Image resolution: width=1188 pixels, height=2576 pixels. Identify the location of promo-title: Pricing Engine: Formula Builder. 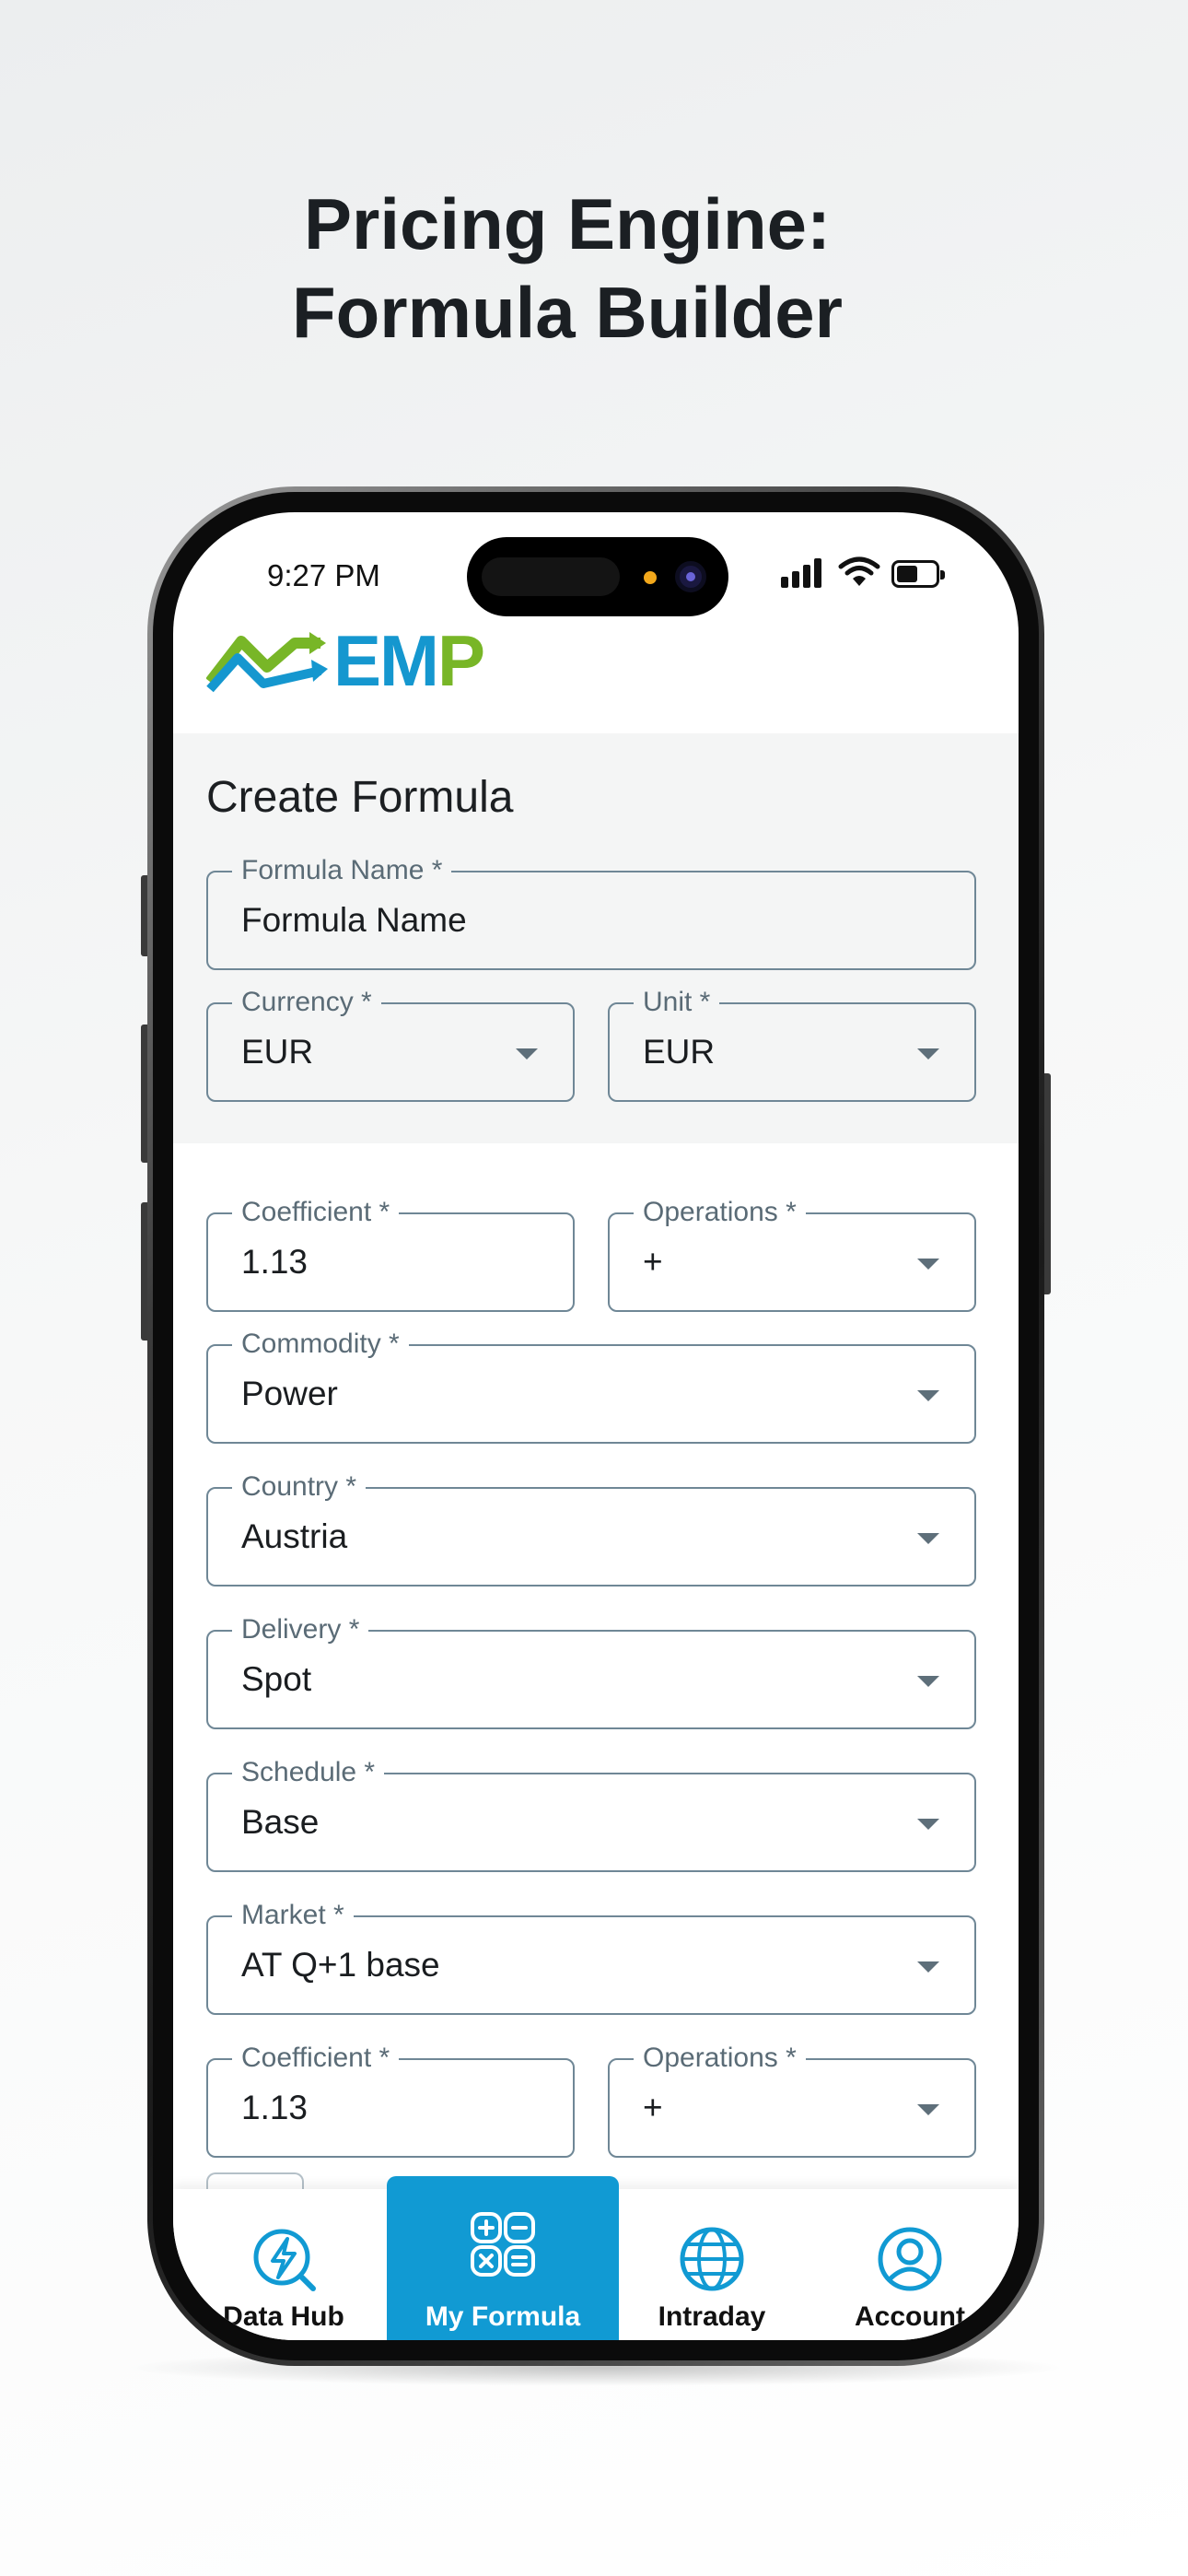
(567, 268).